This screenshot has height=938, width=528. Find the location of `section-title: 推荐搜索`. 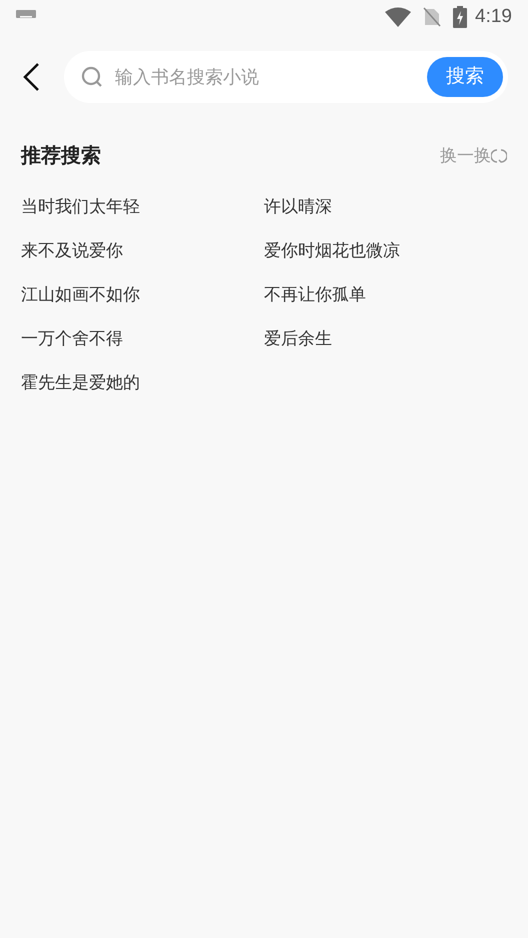

section-title: 推荐搜索 is located at coordinates (61, 156).